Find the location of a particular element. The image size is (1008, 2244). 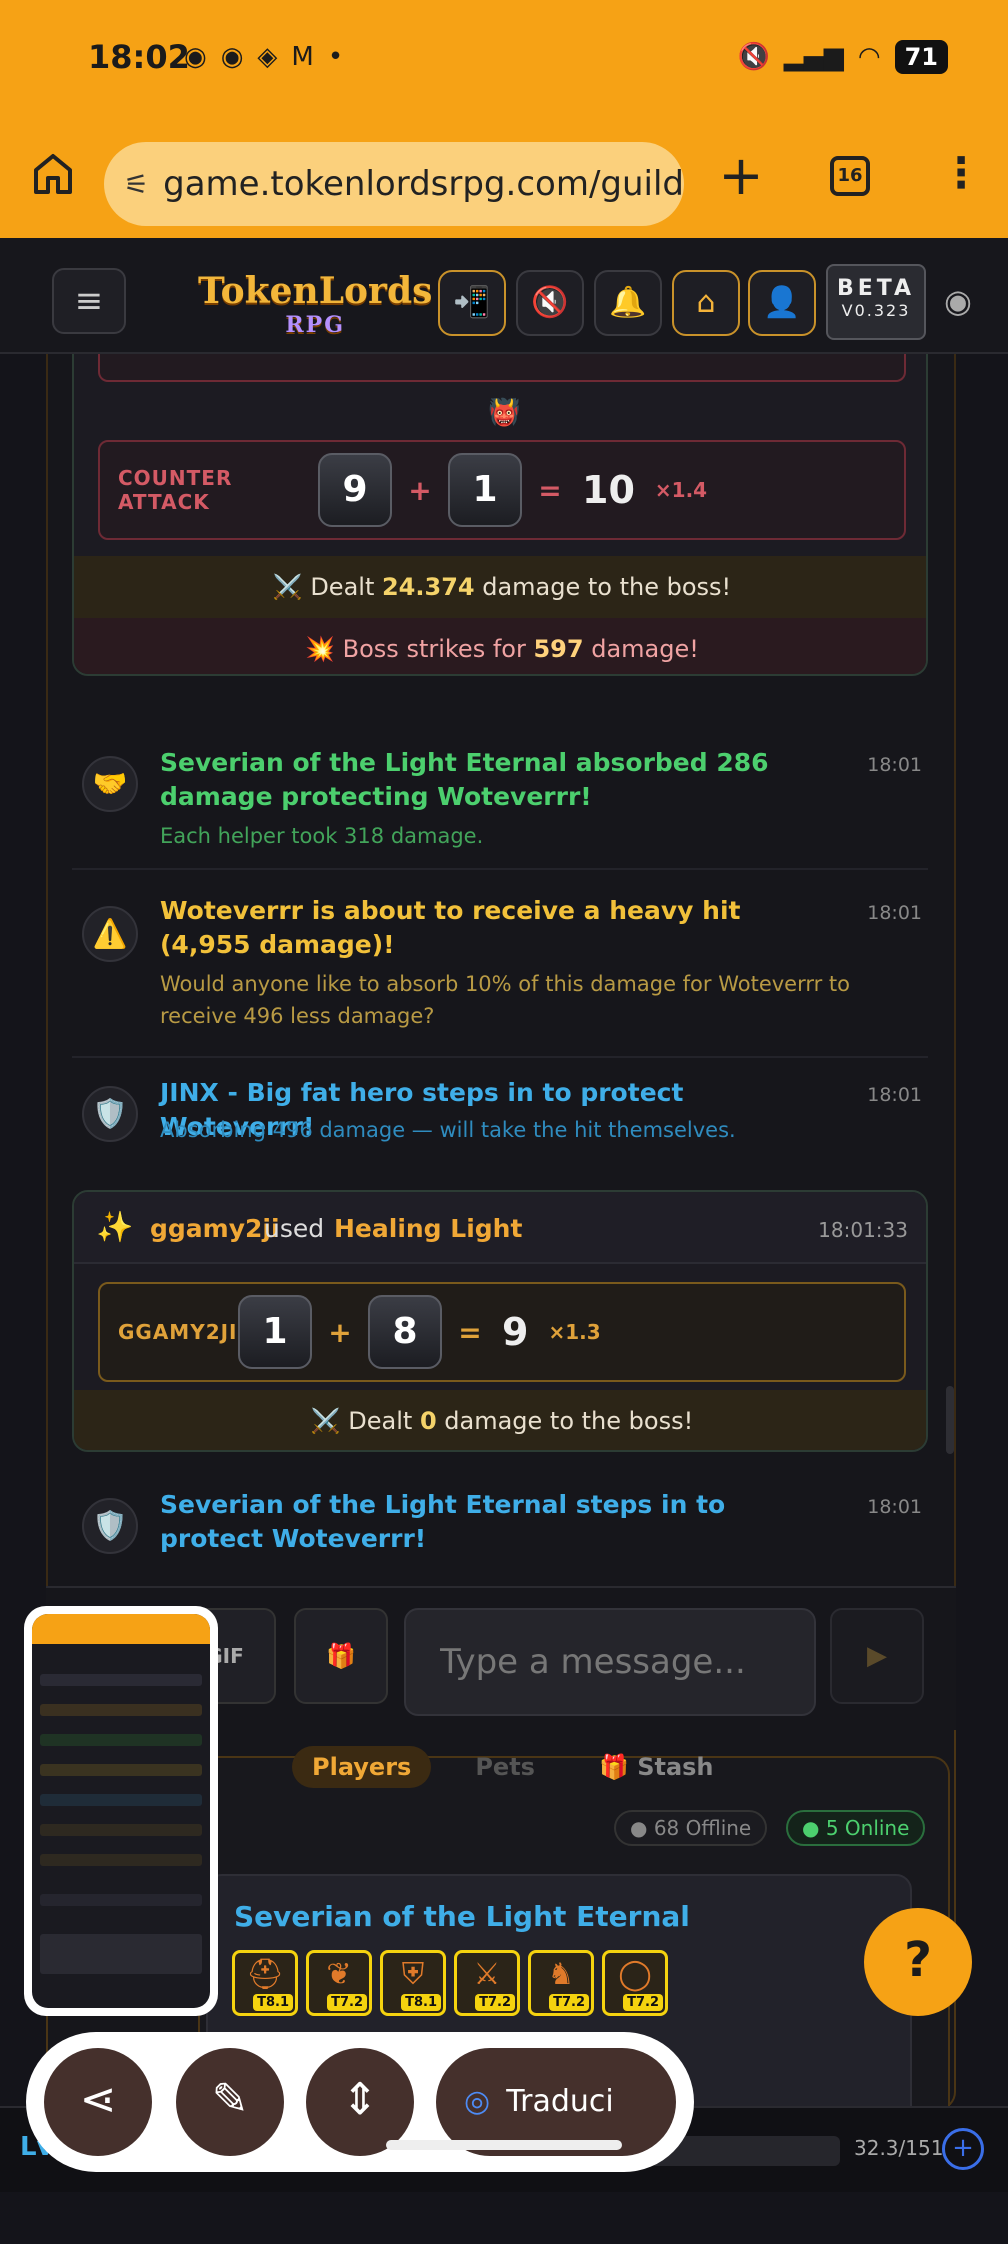

status-bar: 18:02 ◉ ◉ ◈ M • 🔇 ▂▄▆ ◠ 71 is located at coordinates (504, 59).